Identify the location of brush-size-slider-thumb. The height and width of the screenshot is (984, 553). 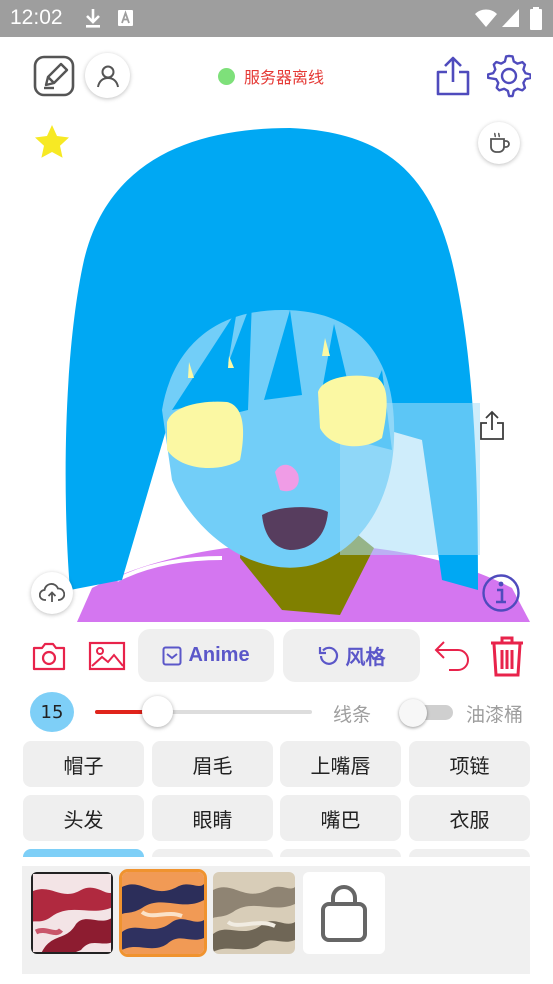
(158, 711).